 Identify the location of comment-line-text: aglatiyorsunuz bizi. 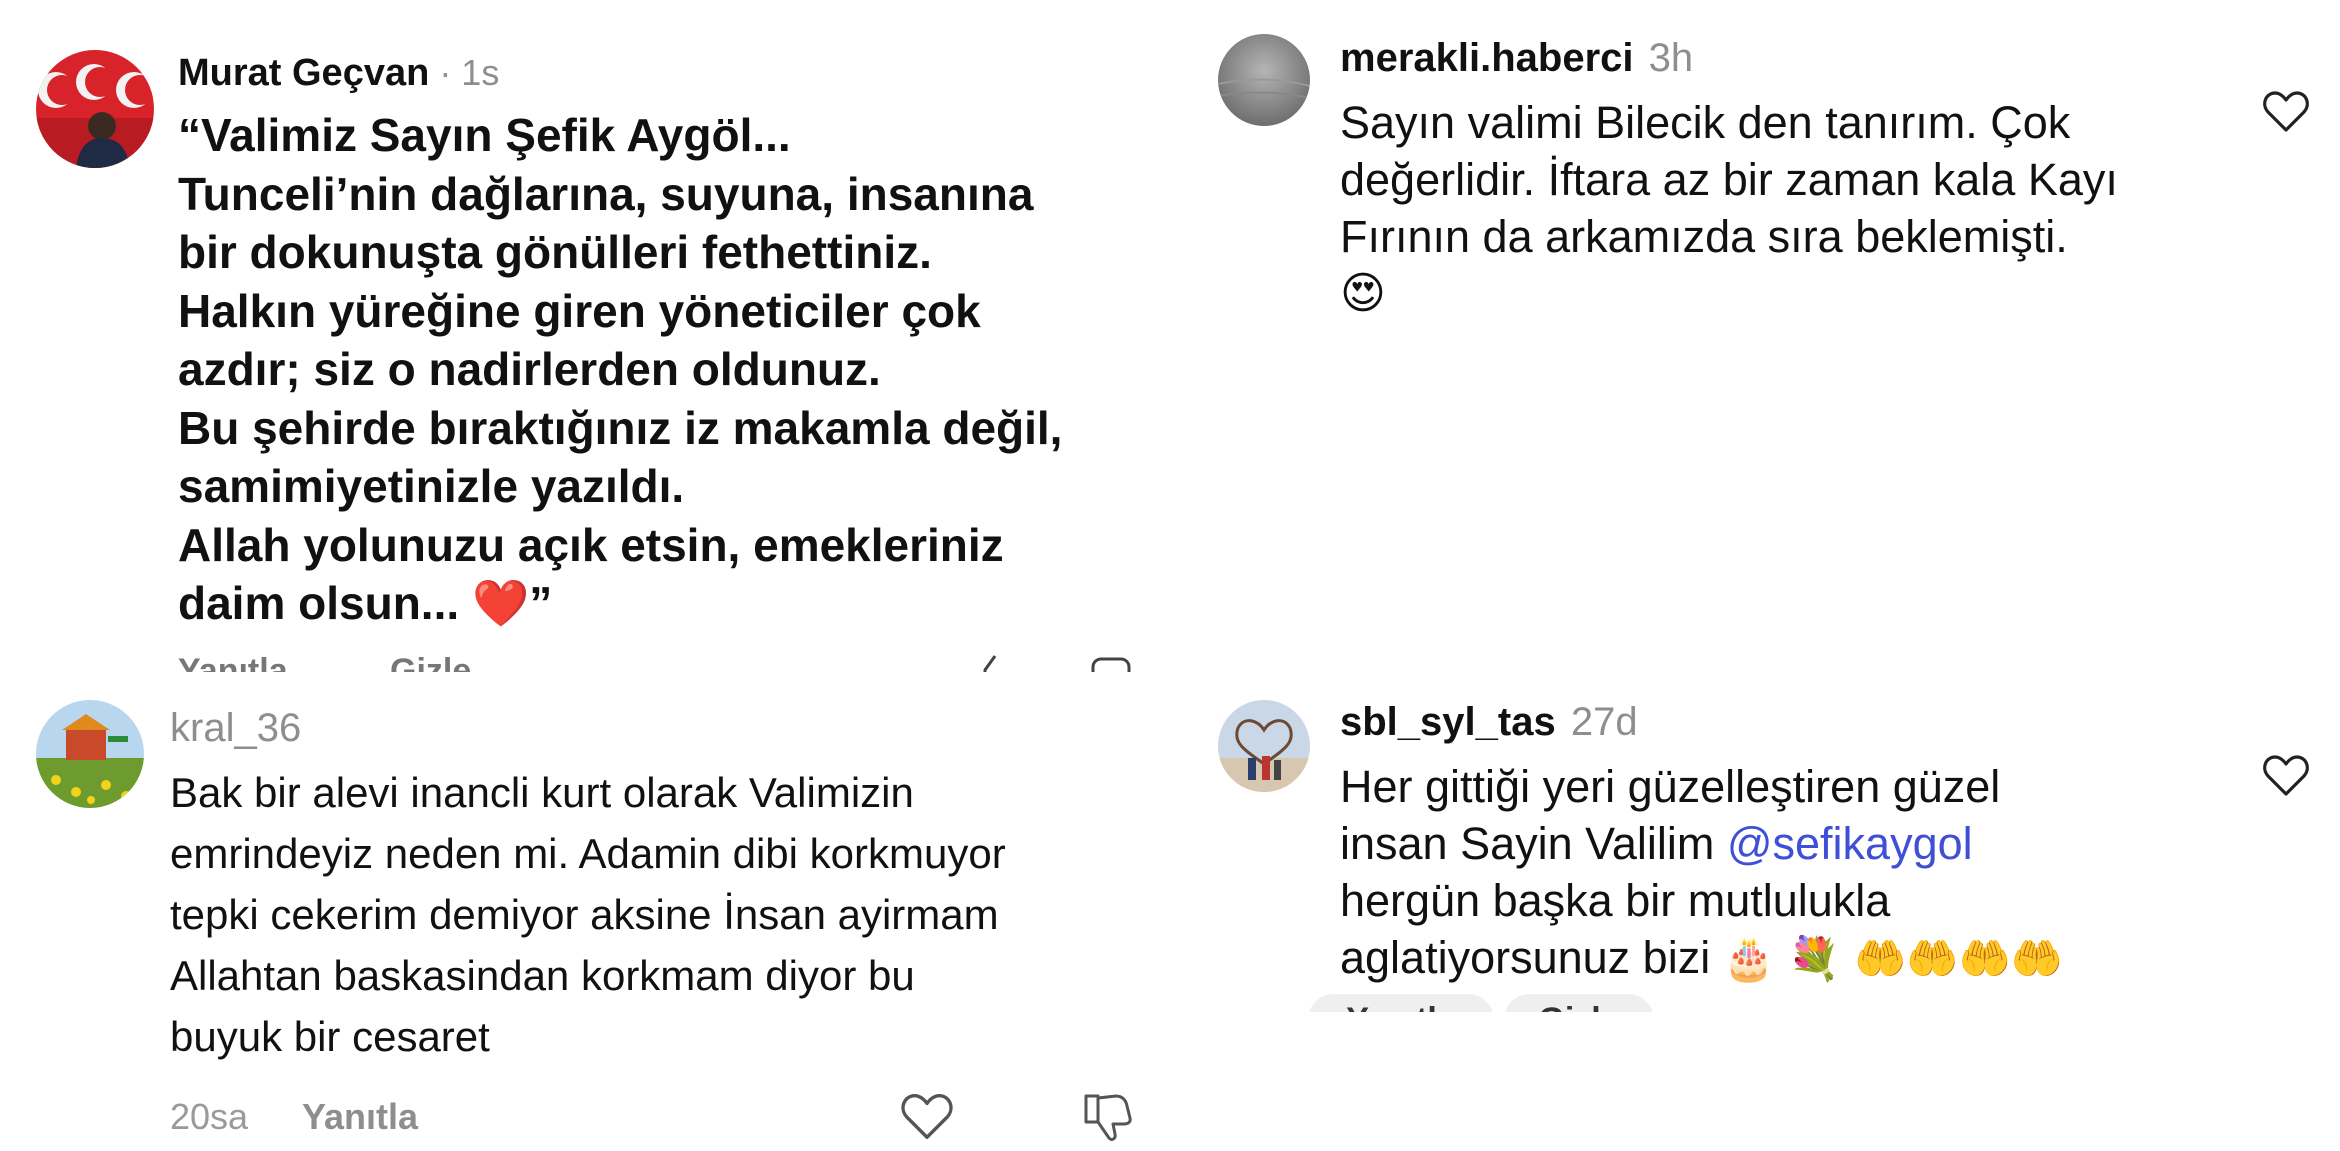
(1531, 957).